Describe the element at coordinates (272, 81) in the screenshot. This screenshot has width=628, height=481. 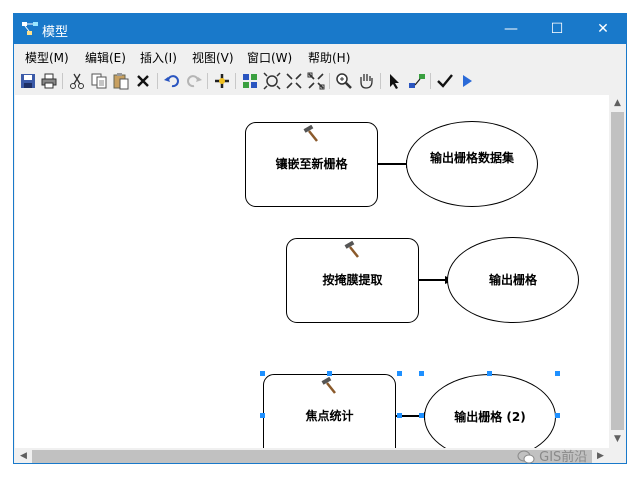
I see `full-extent-icon` at that location.